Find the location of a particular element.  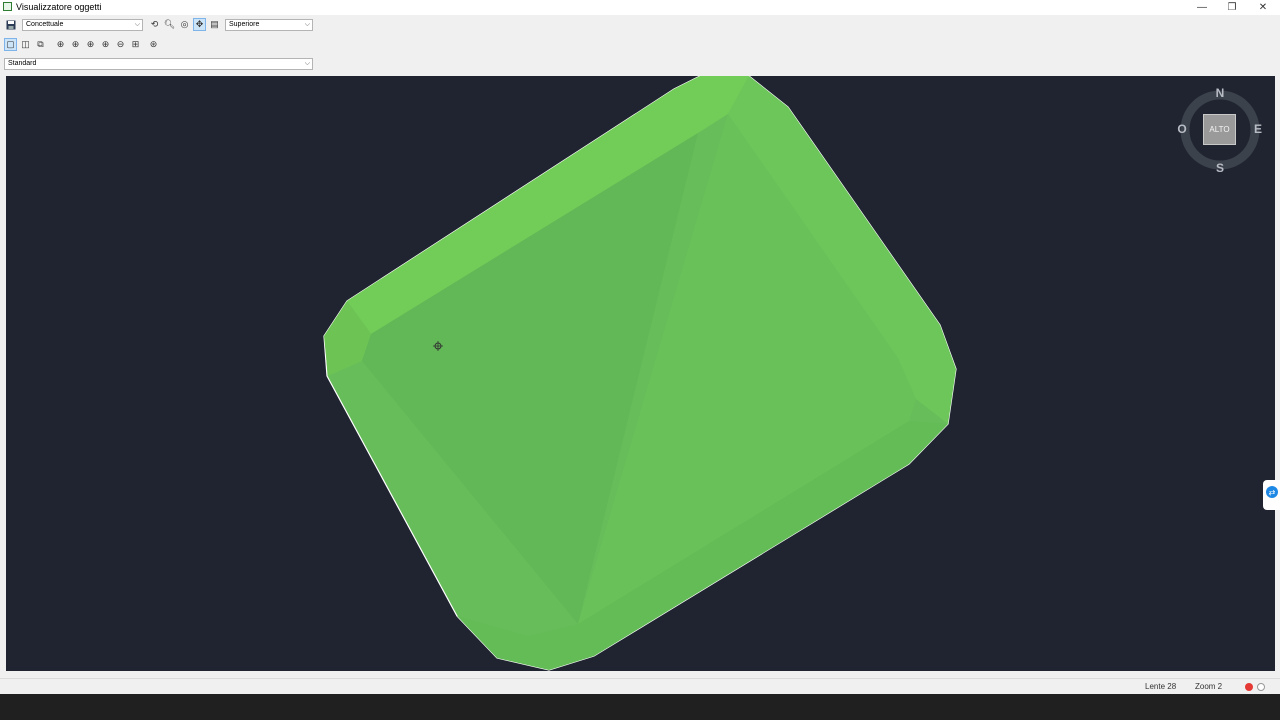

steering-wheel-icon: ⊛ is located at coordinates (153, 44).